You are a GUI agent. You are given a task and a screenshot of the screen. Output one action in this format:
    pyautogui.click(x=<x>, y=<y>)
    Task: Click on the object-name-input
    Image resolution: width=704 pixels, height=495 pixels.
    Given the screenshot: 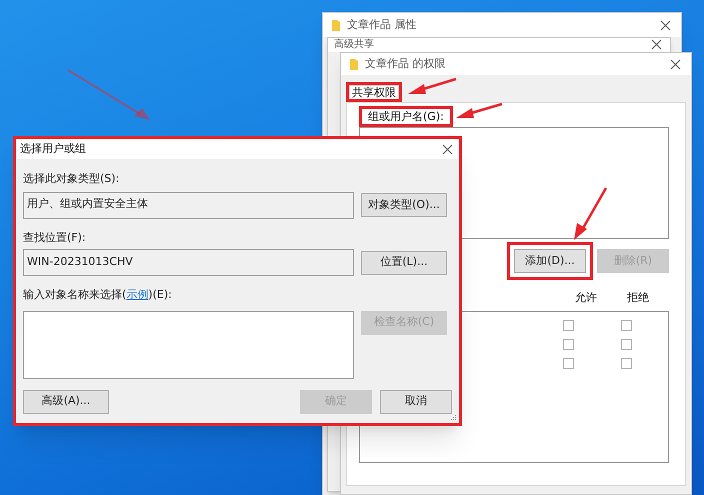 What is the action you would take?
    pyautogui.click(x=188, y=344)
    